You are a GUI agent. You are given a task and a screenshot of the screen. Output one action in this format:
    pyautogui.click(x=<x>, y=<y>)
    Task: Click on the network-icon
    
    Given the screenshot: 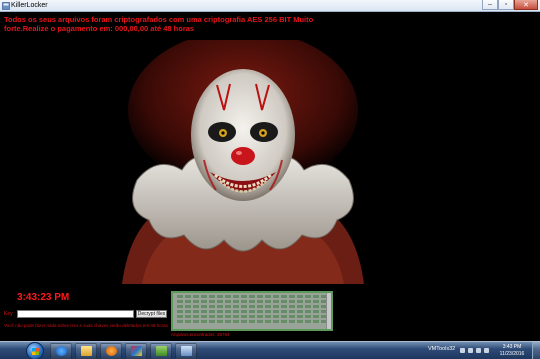 What is the action you would take?
    pyautogui.click(x=470, y=350)
    